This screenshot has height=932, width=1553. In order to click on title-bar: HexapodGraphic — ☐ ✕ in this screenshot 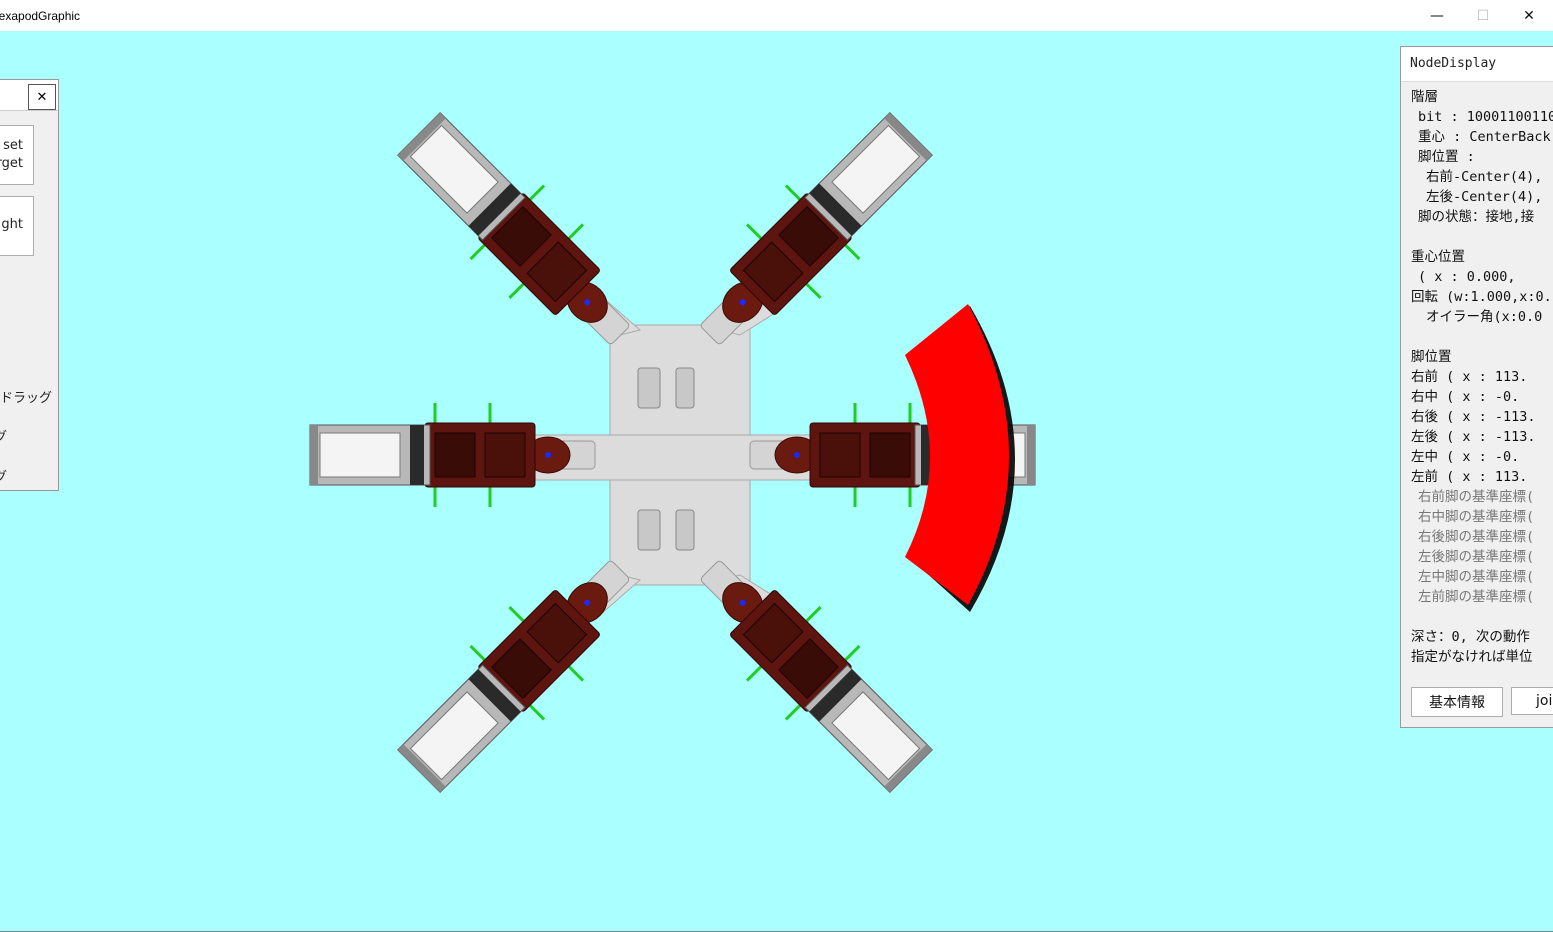, I will do `click(776, 15)`.